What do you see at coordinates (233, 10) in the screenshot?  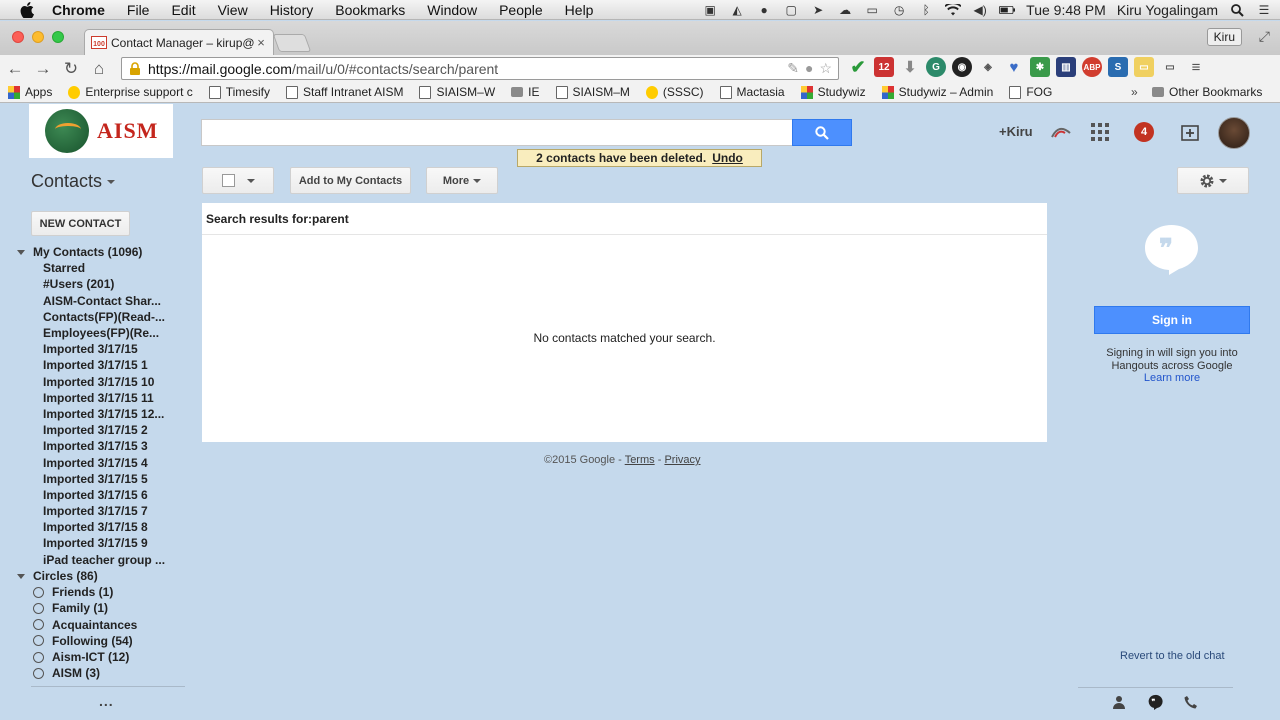 I see `menu-view: View` at bounding box center [233, 10].